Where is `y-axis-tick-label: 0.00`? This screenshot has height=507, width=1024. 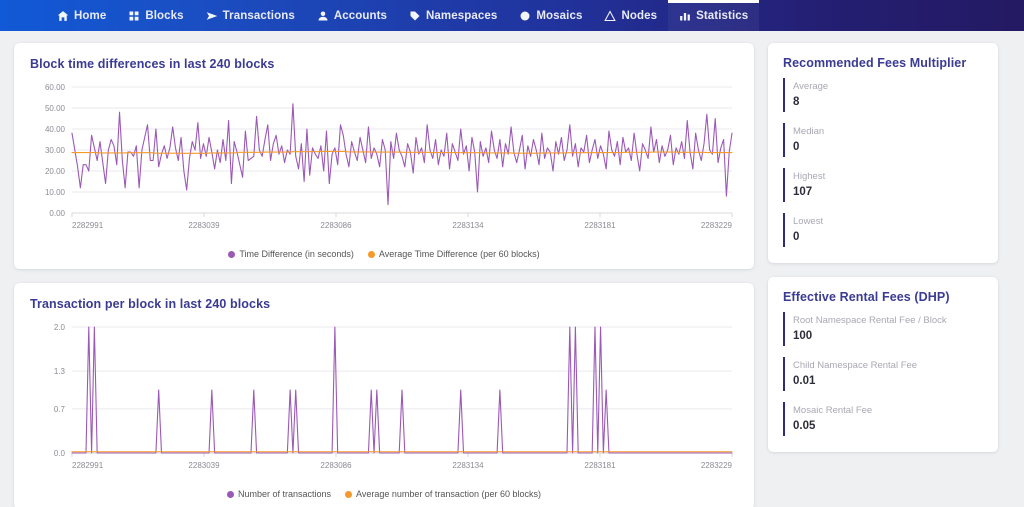 y-axis-tick-label: 0.00 is located at coordinates (57, 213).